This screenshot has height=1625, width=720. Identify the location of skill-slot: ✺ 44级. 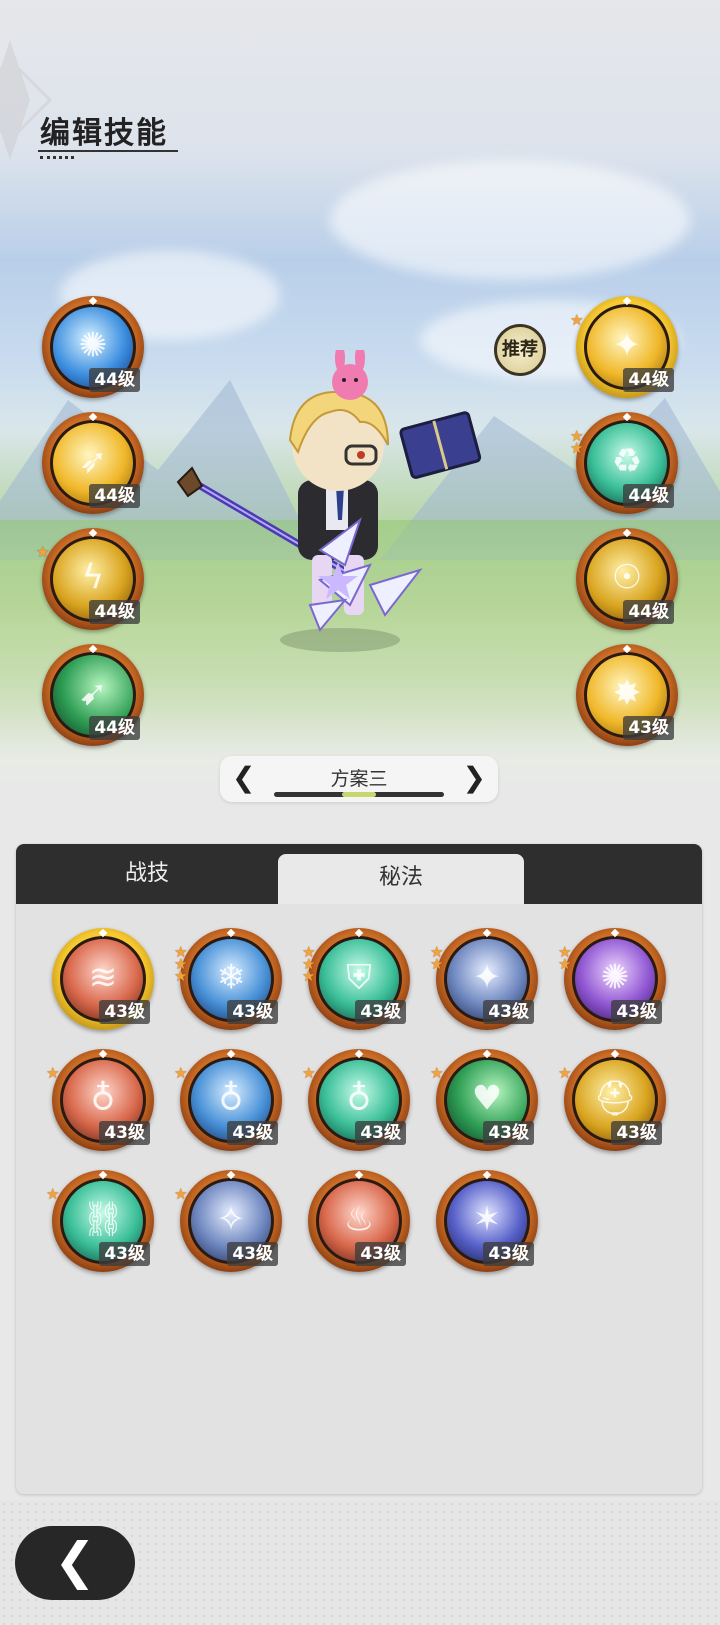
(93, 347).